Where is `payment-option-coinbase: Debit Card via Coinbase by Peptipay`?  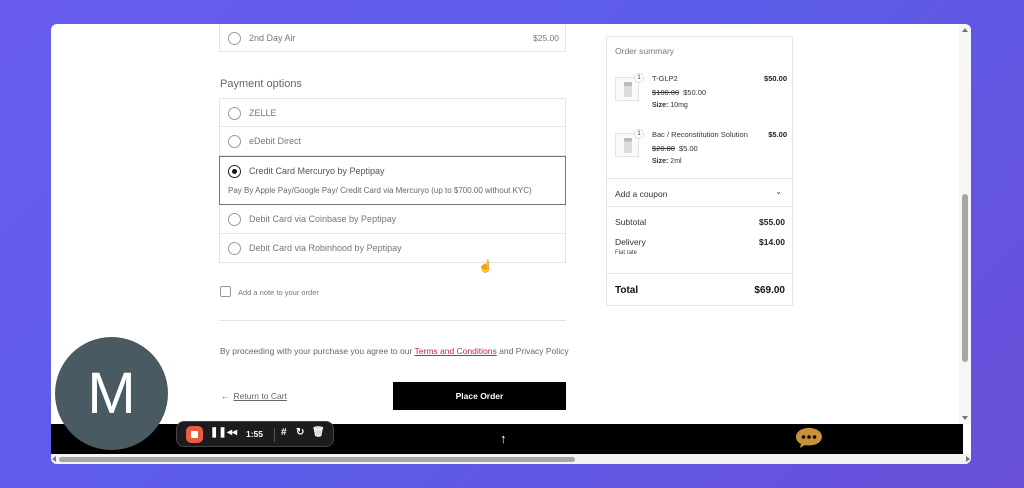 payment-option-coinbase: Debit Card via Coinbase by Peptipay is located at coordinates (392, 219).